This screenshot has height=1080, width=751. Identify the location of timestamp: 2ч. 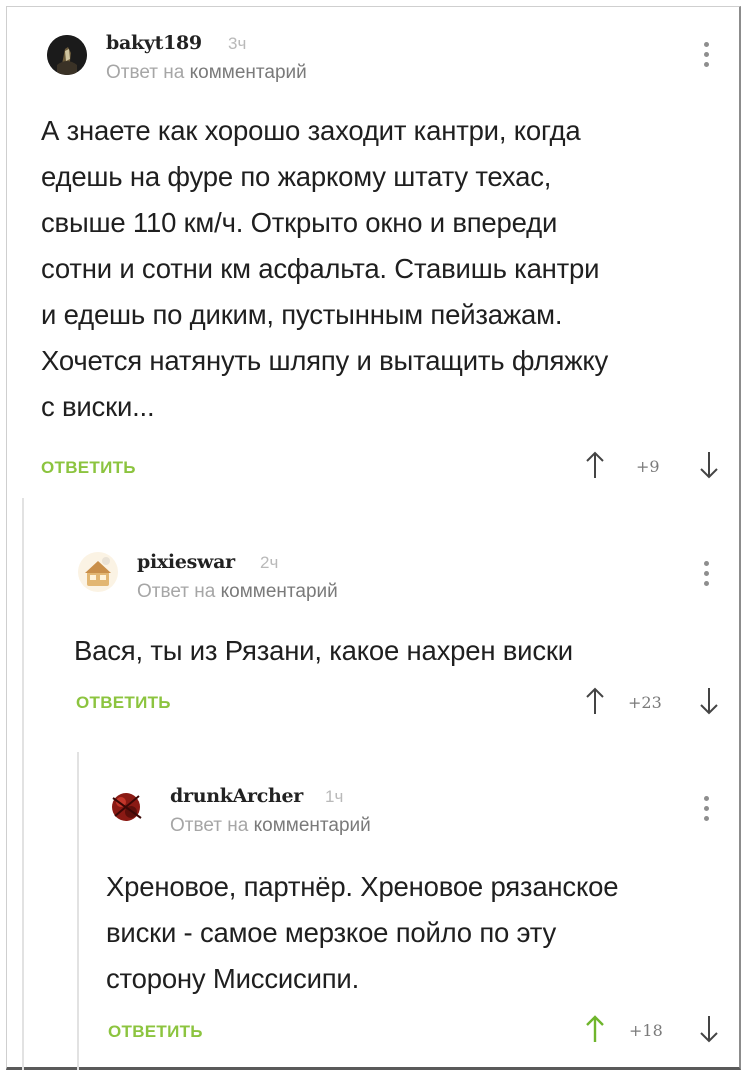
(269, 562).